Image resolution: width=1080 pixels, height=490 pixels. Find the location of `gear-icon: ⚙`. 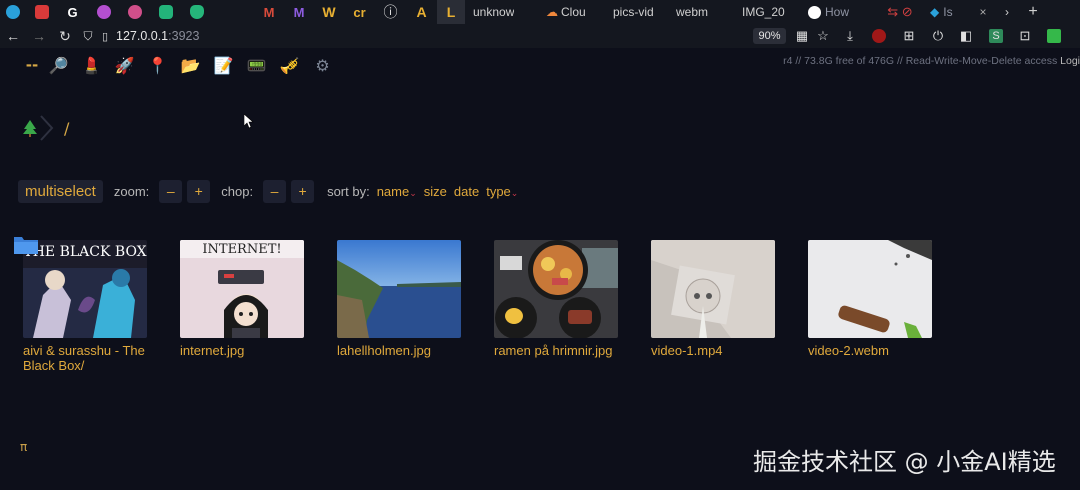

gear-icon: ⚙ is located at coordinates (322, 65).